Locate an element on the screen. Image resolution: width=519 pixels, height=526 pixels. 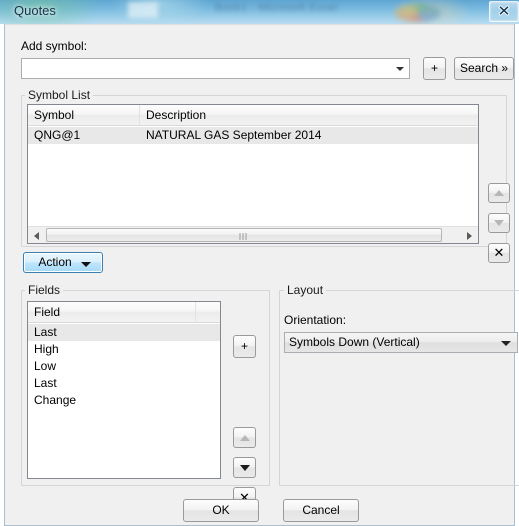
ok-button-label: OK is located at coordinates (221, 510).